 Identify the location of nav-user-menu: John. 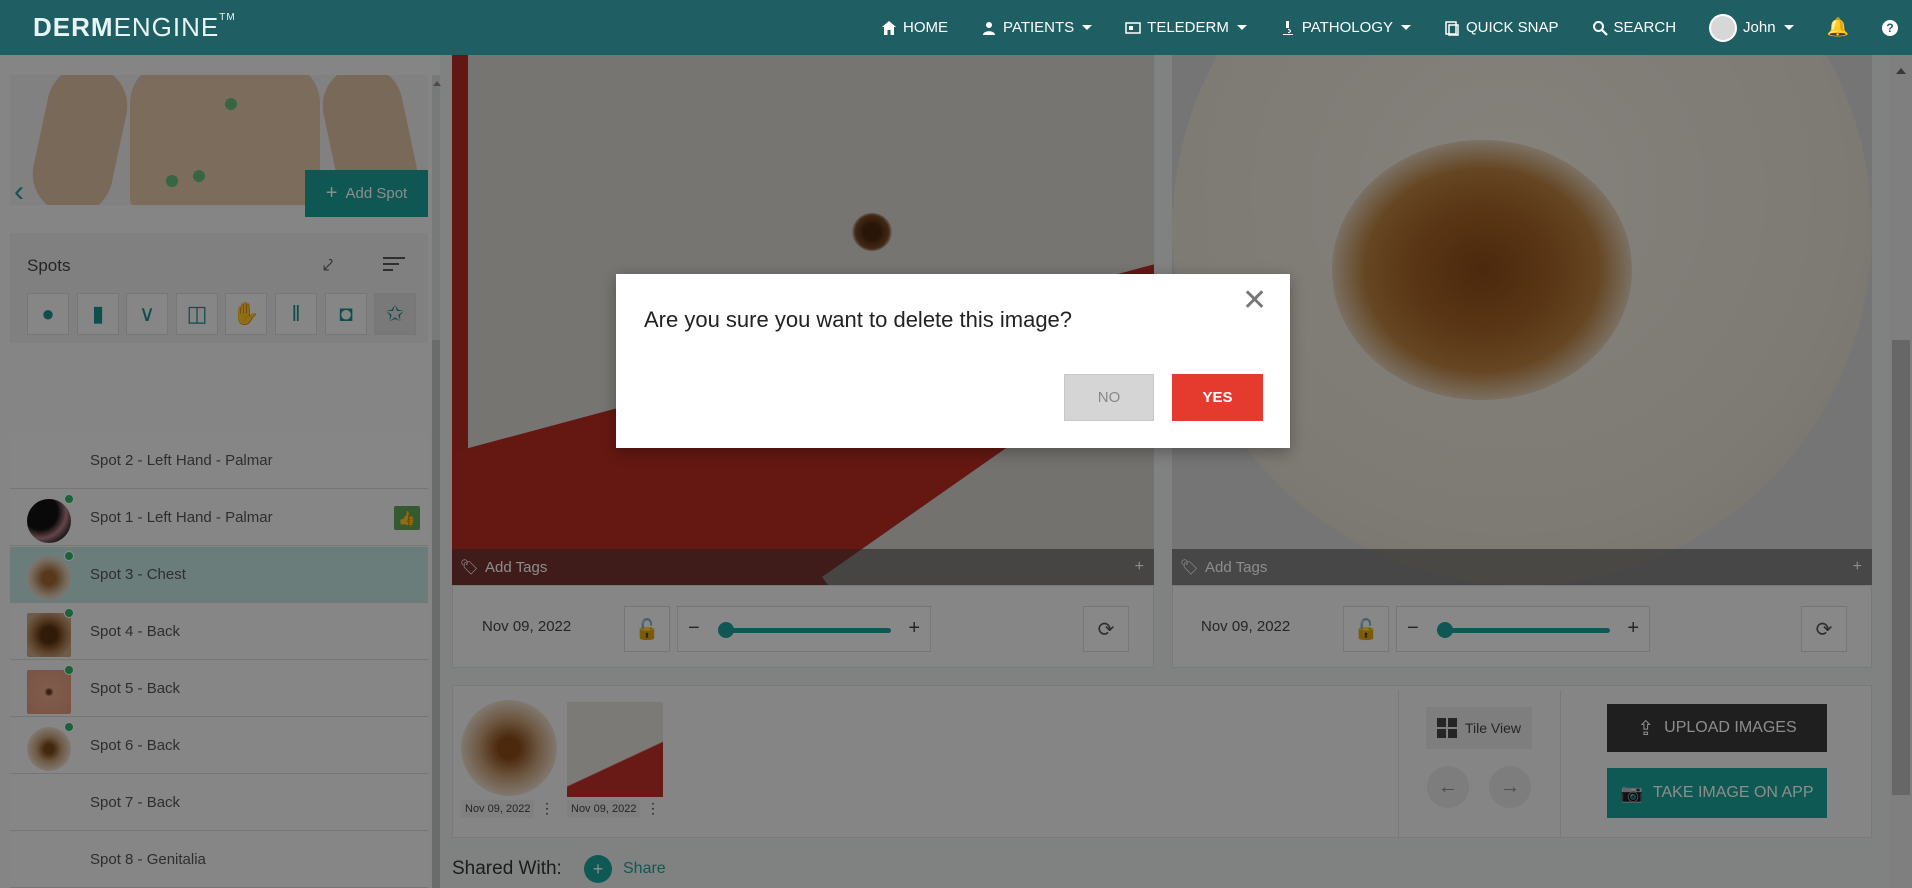
(1751, 27).